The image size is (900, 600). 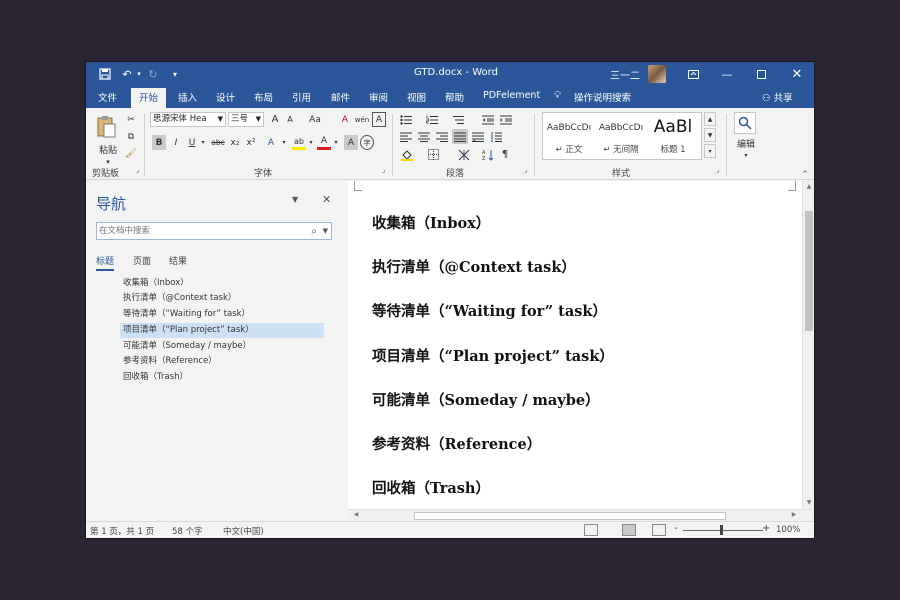 I want to click on increase-indent-icon, so click(x=506, y=119).